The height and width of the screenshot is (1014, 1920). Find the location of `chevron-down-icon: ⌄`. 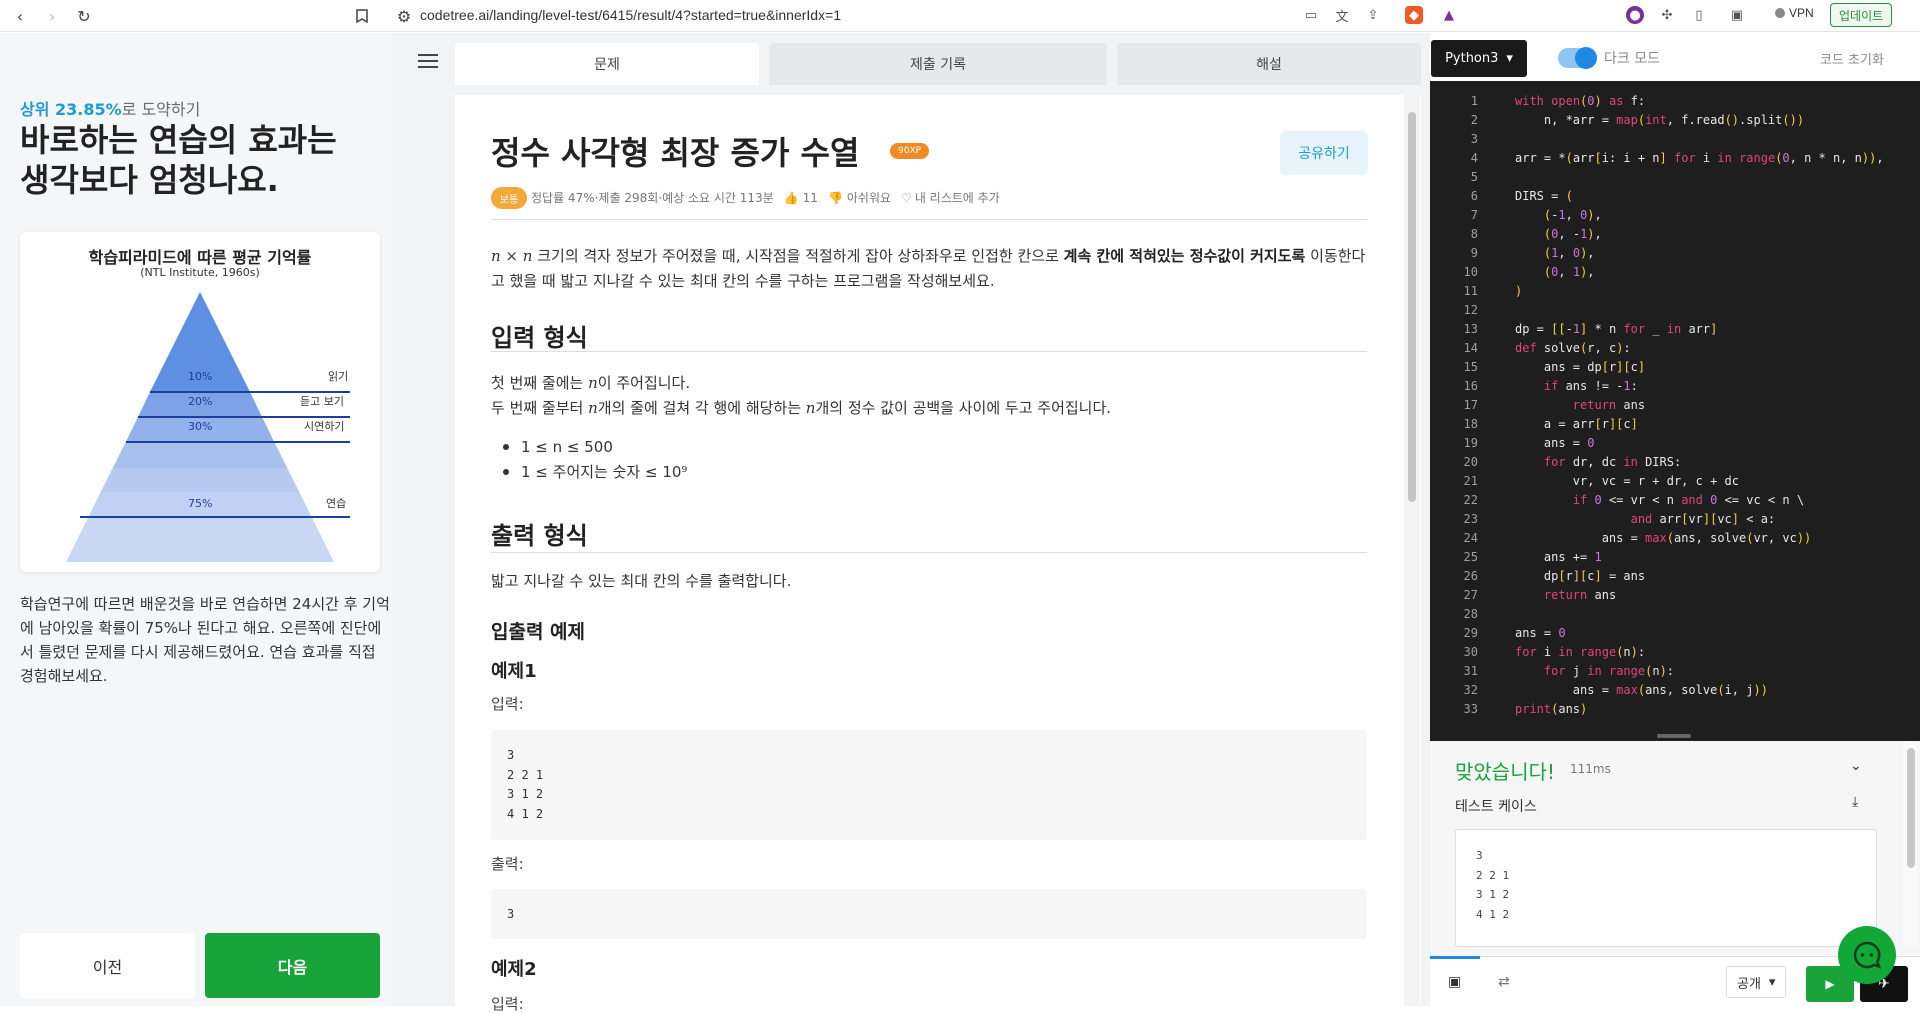

chevron-down-icon: ⌄ is located at coordinates (1856, 766).